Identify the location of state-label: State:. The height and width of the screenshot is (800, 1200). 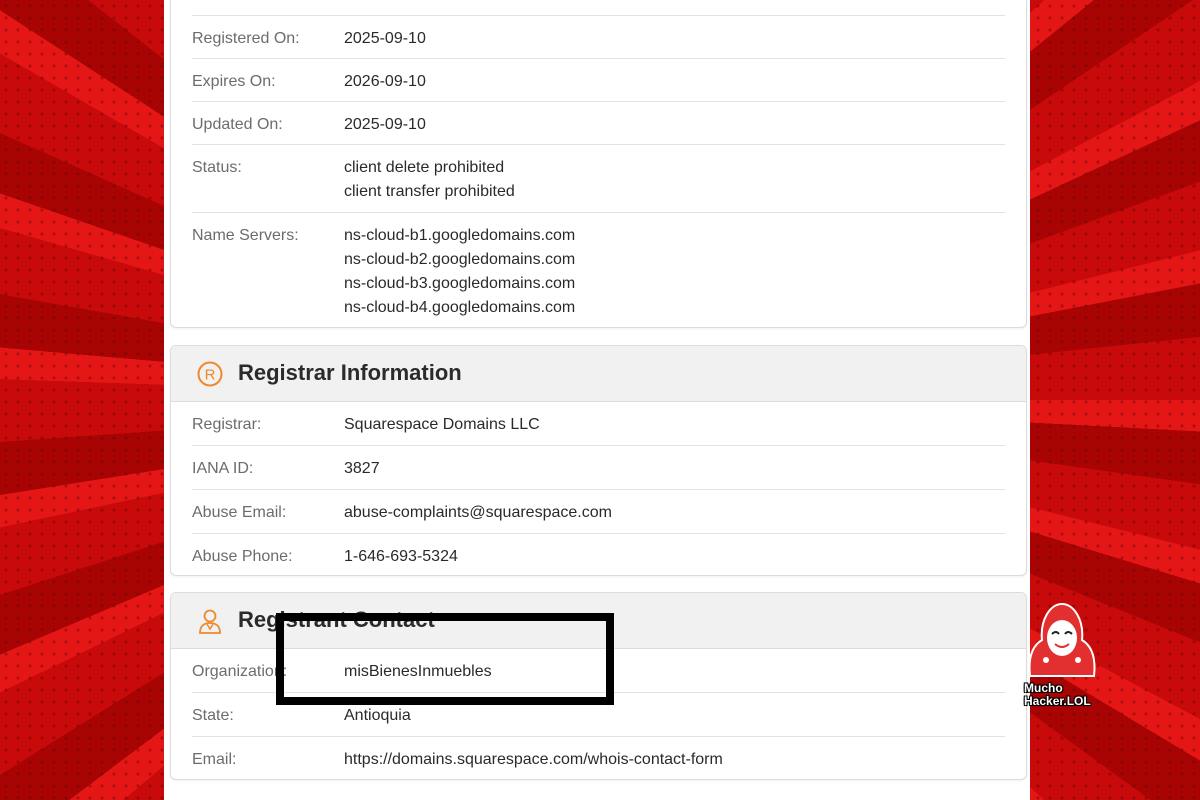
(213, 715).